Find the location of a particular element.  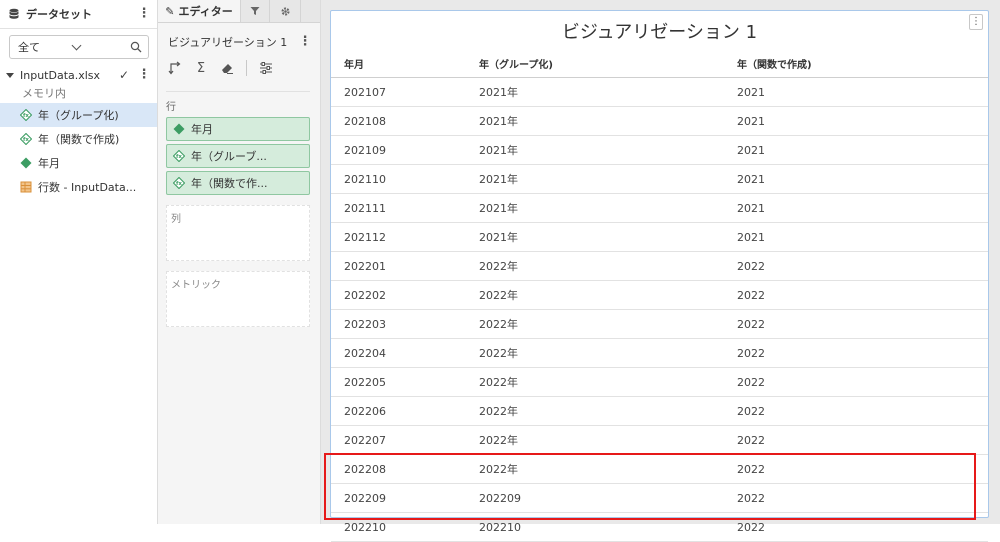

field-label: 年（関数で作成) is located at coordinates (79, 139).